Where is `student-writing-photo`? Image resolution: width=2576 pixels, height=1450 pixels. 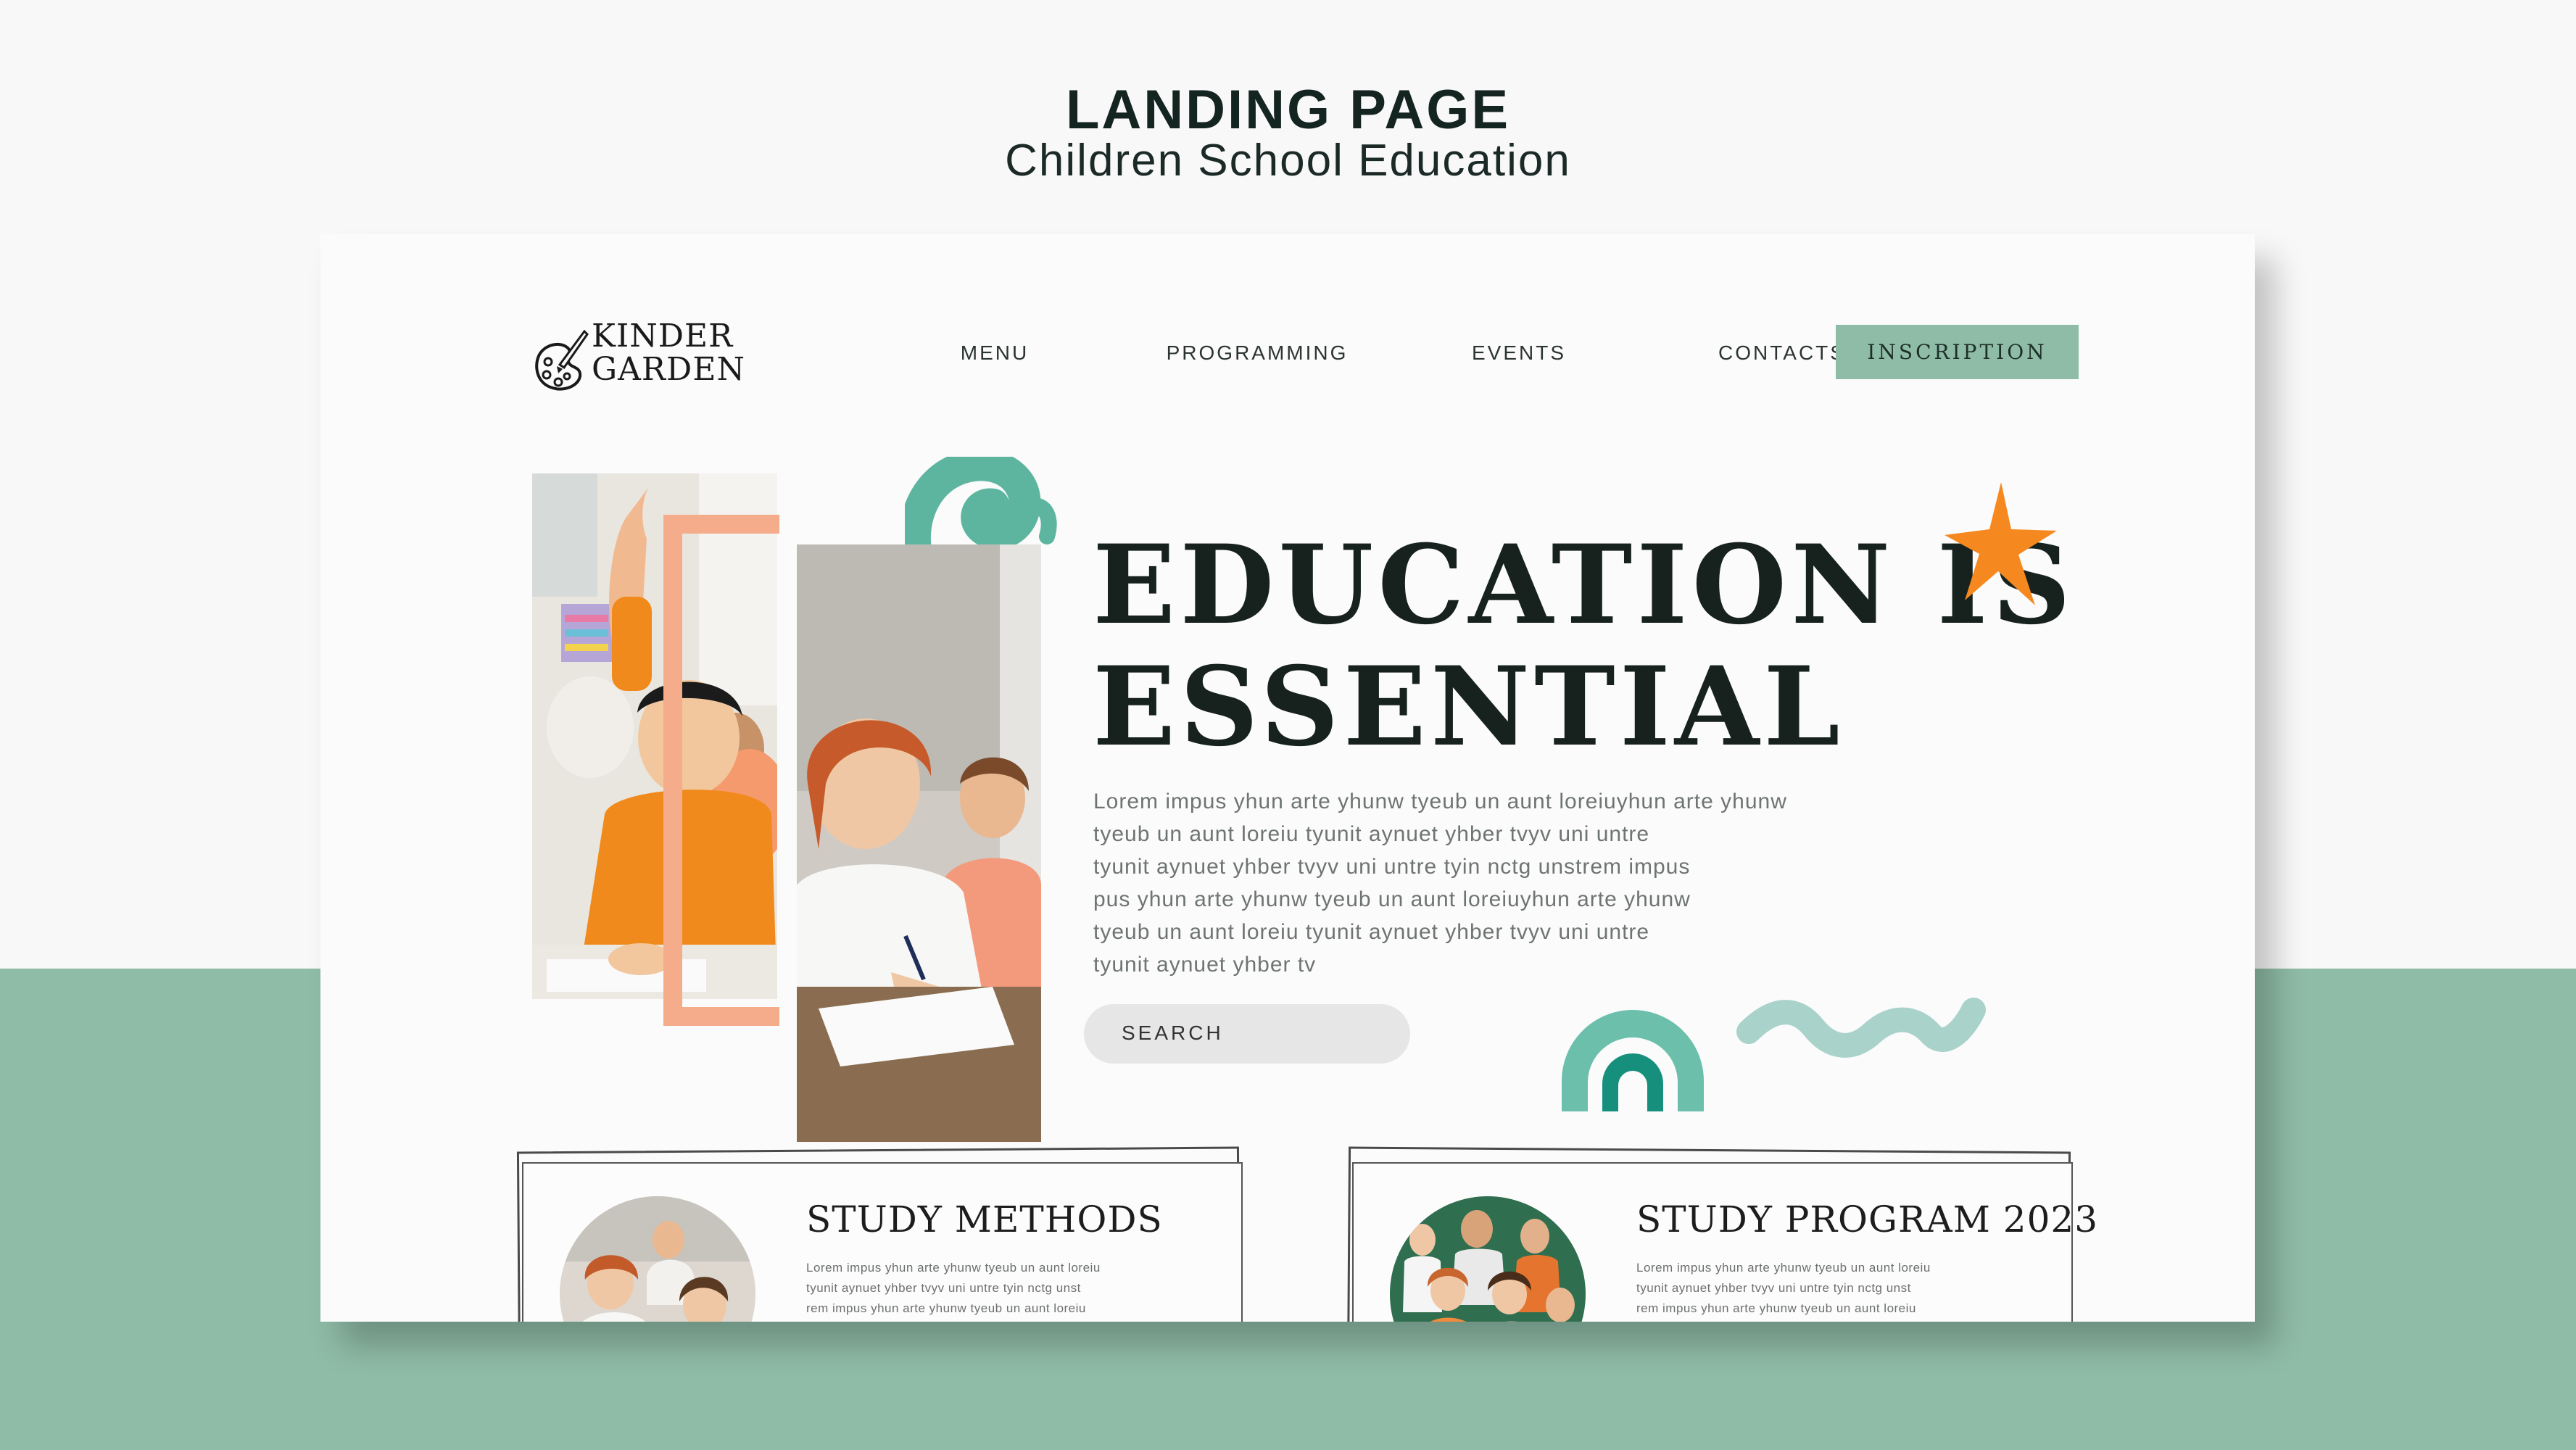 student-writing-photo is located at coordinates (919, 843).